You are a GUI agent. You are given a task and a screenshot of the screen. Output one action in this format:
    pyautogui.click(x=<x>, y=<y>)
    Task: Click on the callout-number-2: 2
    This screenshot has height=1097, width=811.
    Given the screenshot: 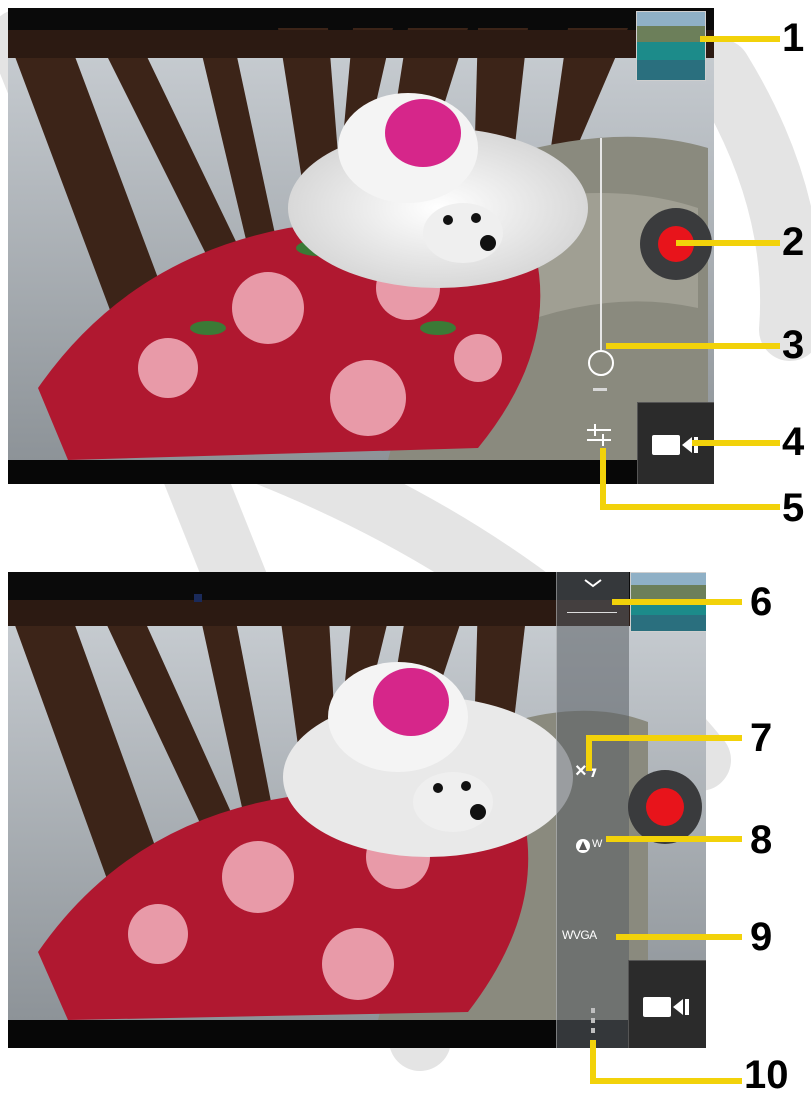 What is the action you would take?
    pyautogui.click(x=793, y=242)
    